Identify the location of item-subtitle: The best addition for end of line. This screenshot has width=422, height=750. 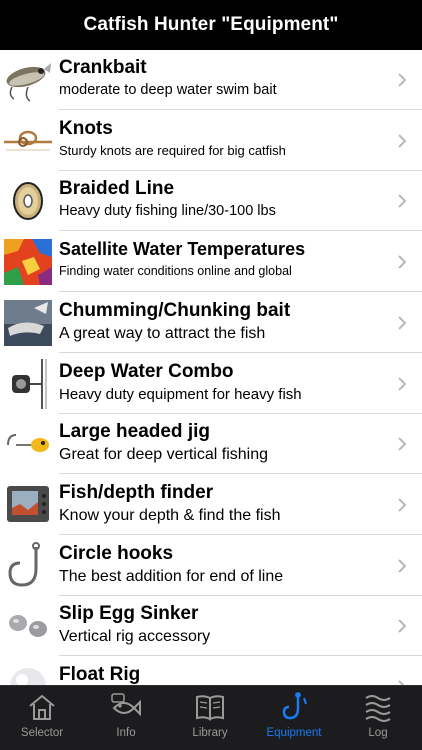
(171, 576).